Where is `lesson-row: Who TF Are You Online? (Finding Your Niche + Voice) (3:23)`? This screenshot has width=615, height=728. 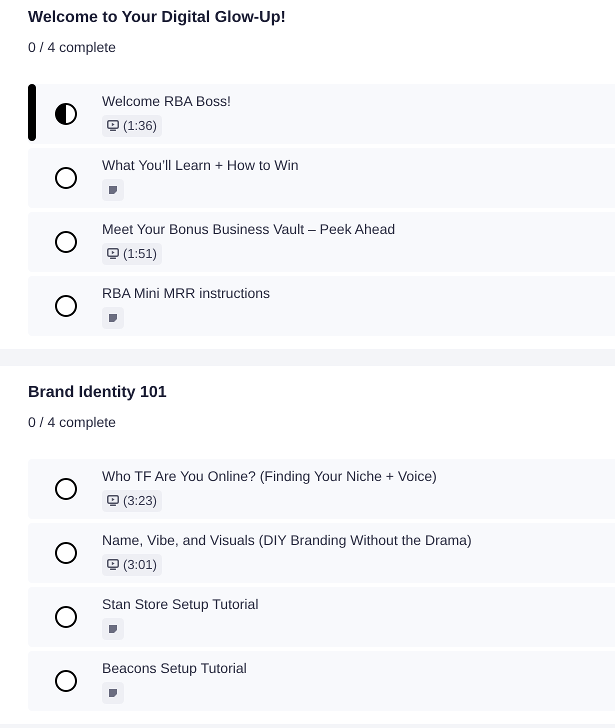
lesson-row: Who TF Are You Online? (Finding Your Niche + Voice) (3:23) is located at coordinates (321, 489).